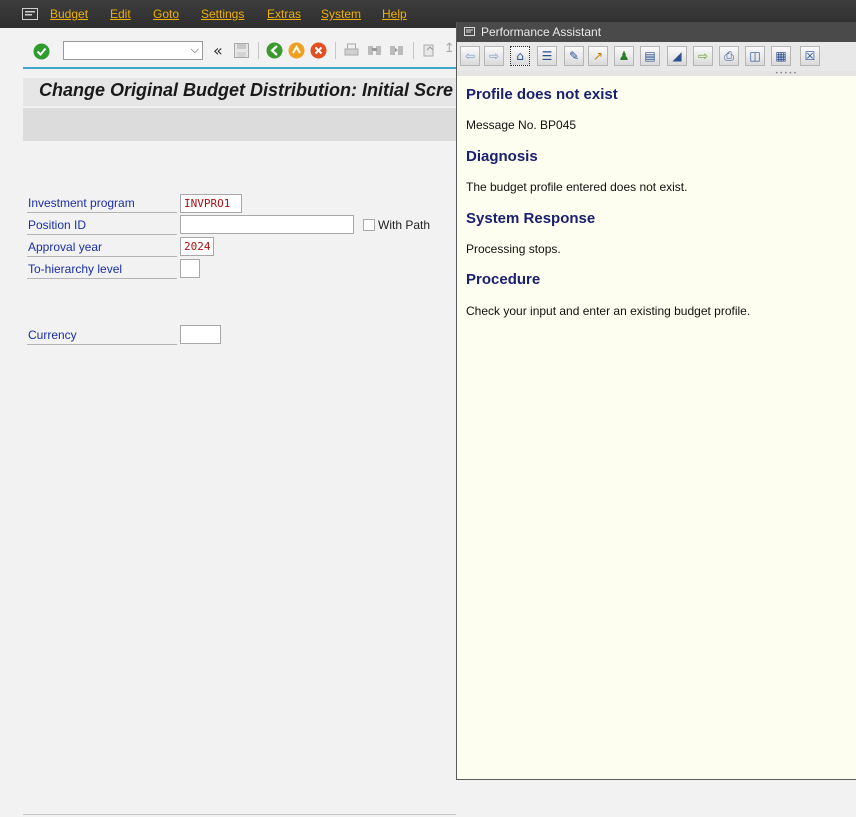  Describe the element at coordinates (494, 56) in the screenshot. I see `forward-arrow-icon: ⇨` at that location.